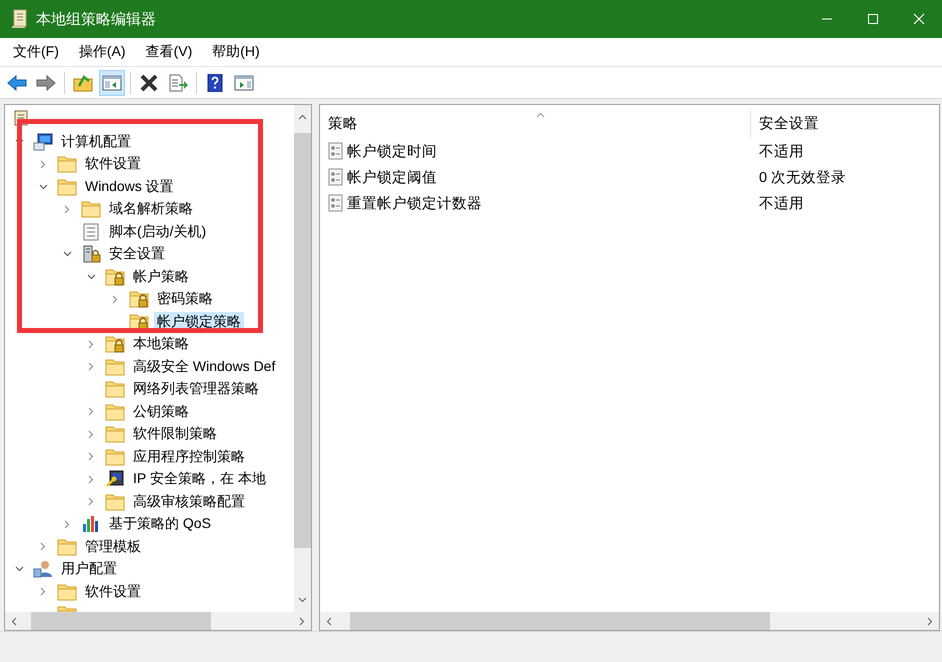 Image resolution: width=942 pixels, height=662 pixels. What do you see at coordinates (196, 389) in the screenshot?
I see `tree-item: 网络列表管理器策略` at bounding box center [196, 389].